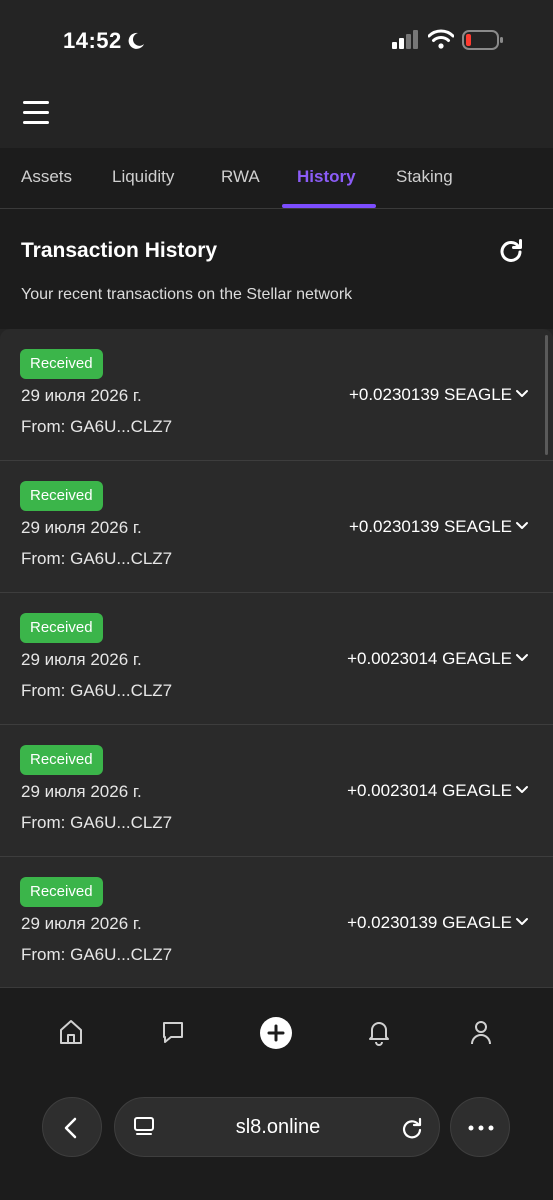  What do you see at coordinates (326, 178) in the screenshot?
I see `tab-history: History` at bounding box center [326, 178].